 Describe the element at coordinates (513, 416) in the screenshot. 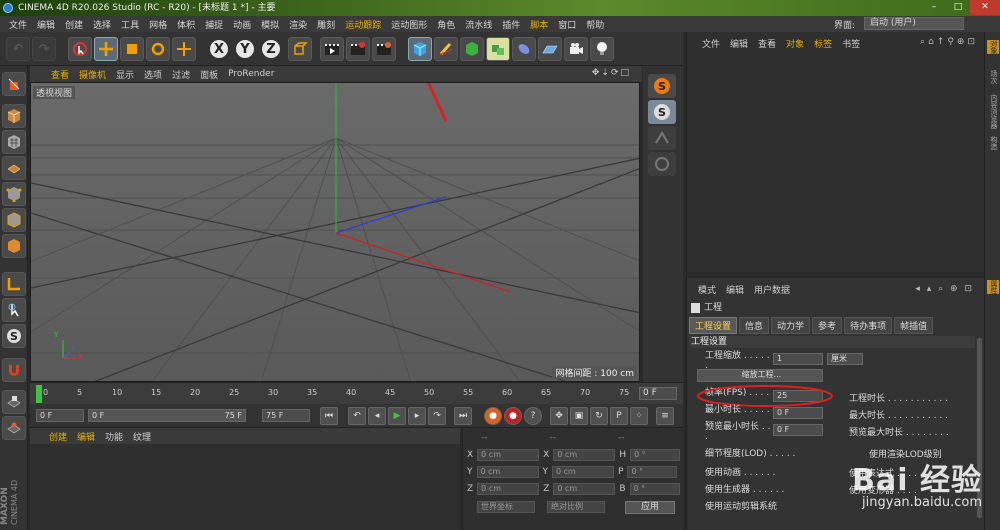

I see `auto-key-icon: ●` at that location.